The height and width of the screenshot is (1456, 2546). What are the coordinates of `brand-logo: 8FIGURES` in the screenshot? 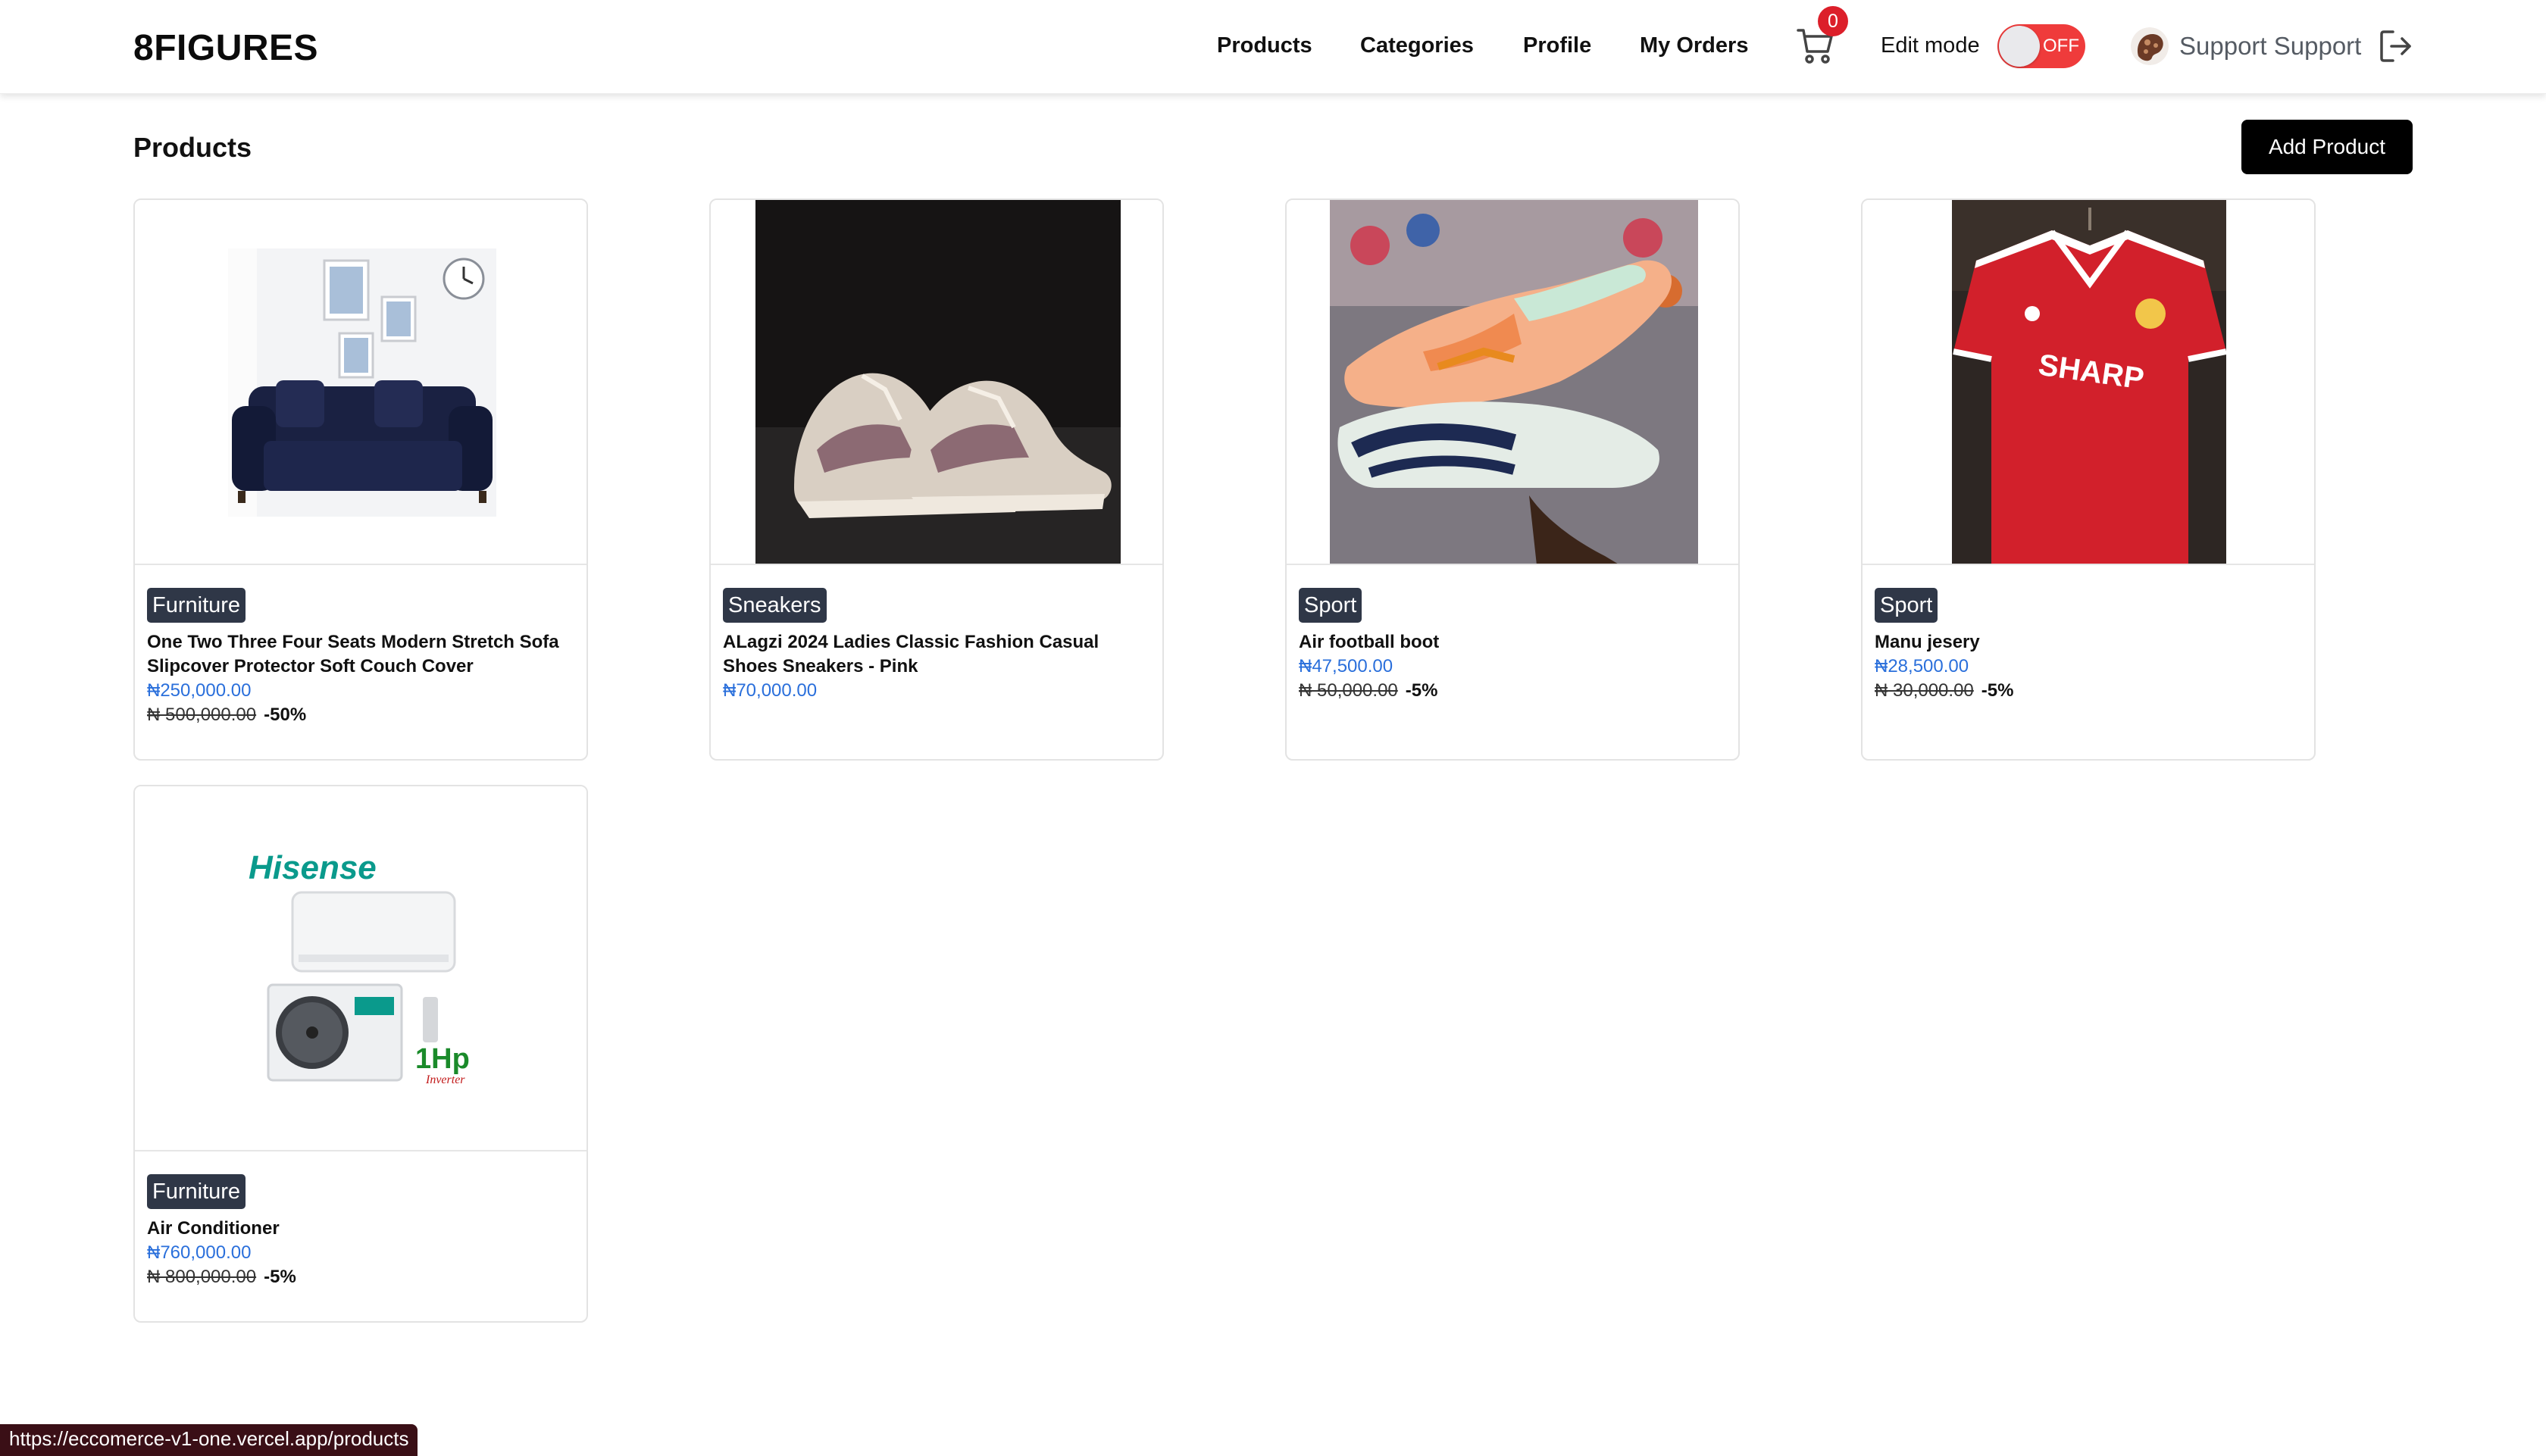 It's located at (225, 48).